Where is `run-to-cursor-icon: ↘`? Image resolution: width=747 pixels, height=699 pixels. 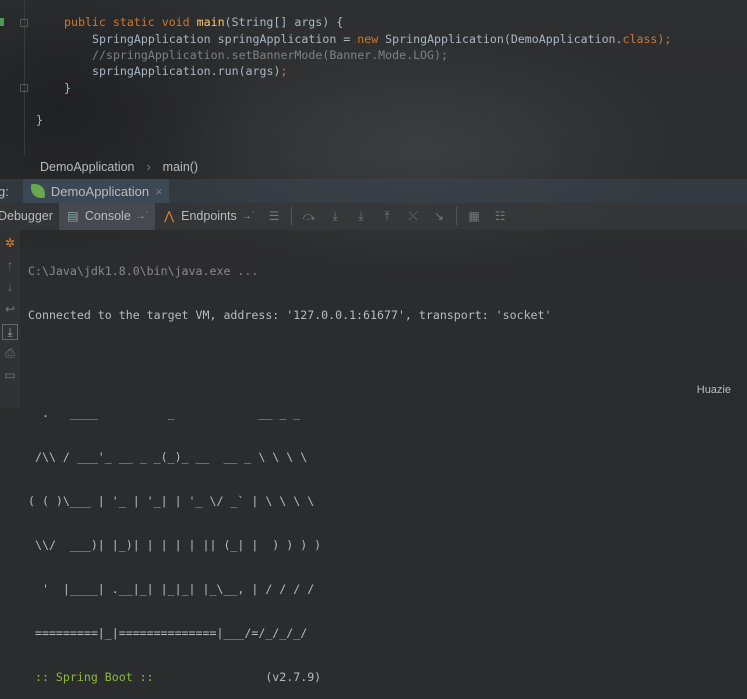
run-to-cursor-icon: ↘ is located at coordinates (439, 216).